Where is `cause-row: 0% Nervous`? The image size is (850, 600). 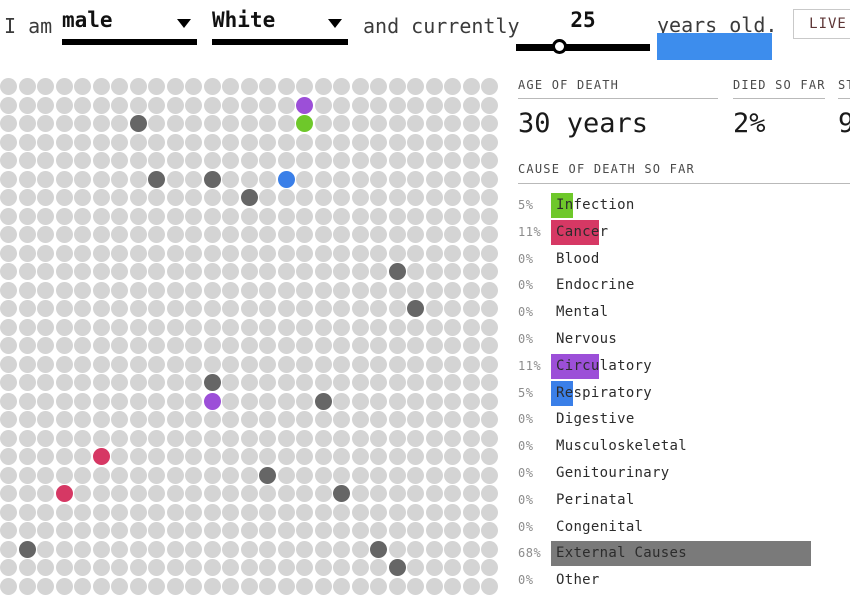
cause-row: 0% Nervous is located at coordinates (684, 340).